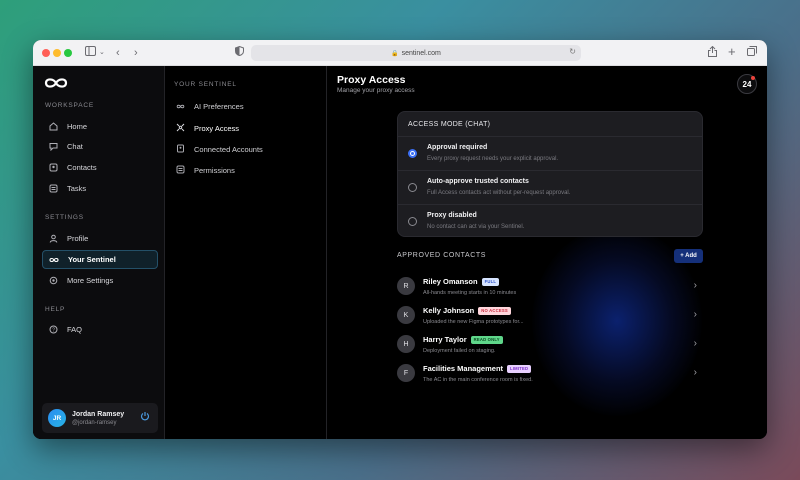  What do you see at coordinates (77, 188) in the screenshot?
I see `sidebar-item-label: Tasks` at bounding box center [77, 188].